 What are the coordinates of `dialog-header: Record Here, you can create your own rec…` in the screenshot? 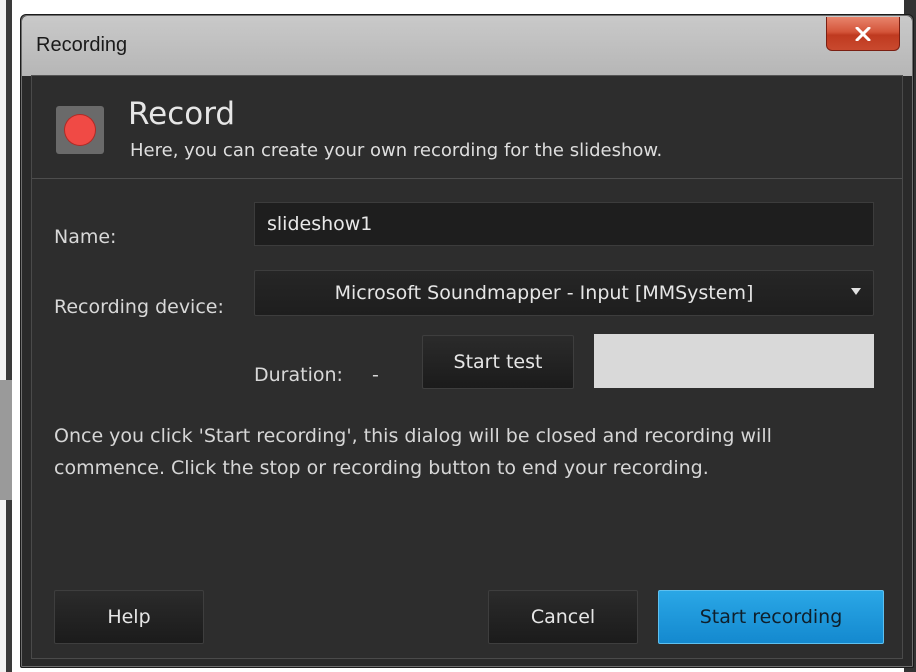 It's located at (467, 127).